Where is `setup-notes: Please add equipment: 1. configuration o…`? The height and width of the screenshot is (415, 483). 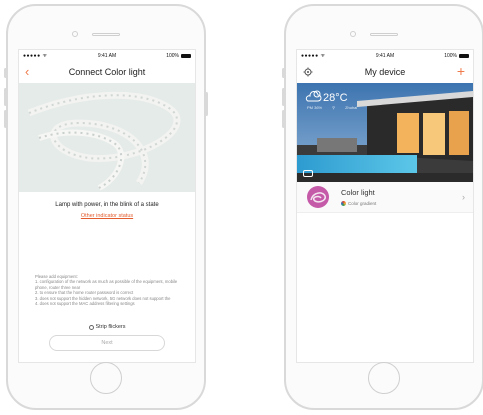
setup-notes: Please add equipment: 1. configuration o… is located at coordinates (111, 290).